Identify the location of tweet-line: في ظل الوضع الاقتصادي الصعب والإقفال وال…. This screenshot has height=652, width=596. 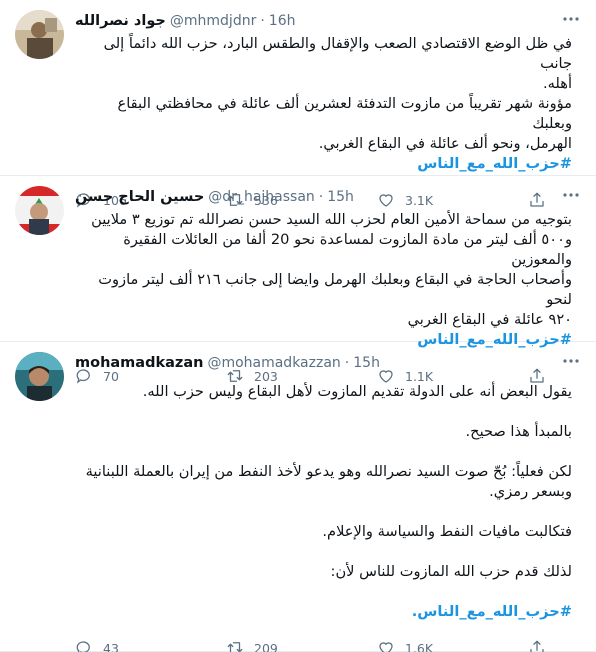
(337, 53).